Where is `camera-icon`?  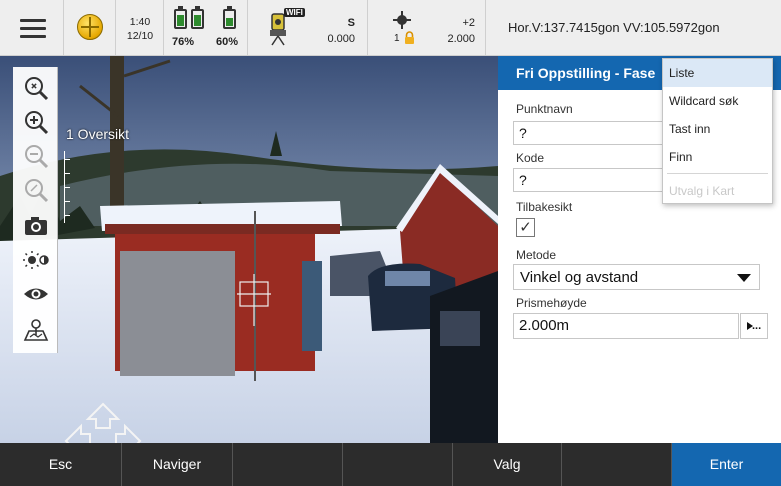
camera-icon is located at coordinates (36, 226).